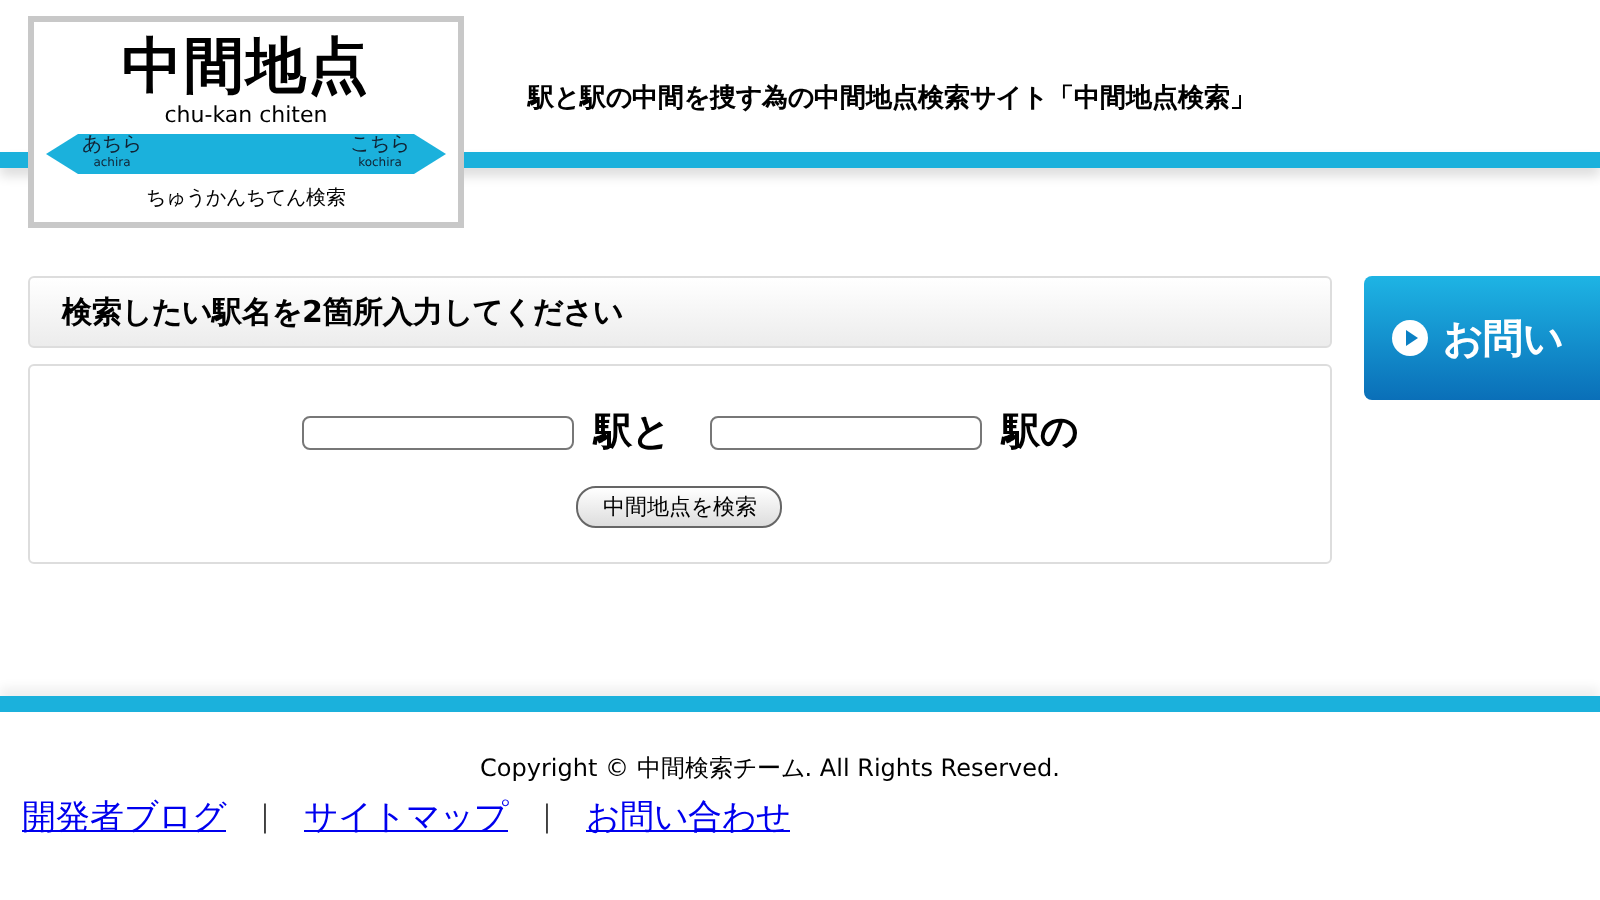 This screenshot has height=900, width=1600. Describe the element at coordinates (679, 507) in the screenshot. I see `search-button: 中間地点を検索` at that location.